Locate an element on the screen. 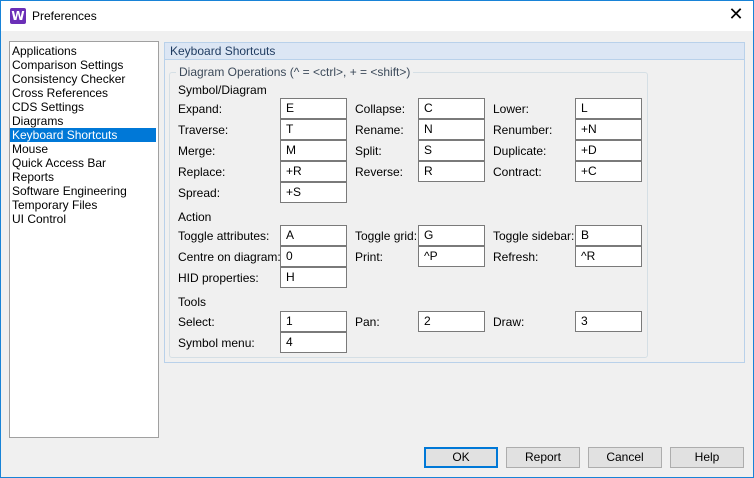 This screenshot has width=754, height=478. label-replace: Replace: is located at coordinates (202, 172).